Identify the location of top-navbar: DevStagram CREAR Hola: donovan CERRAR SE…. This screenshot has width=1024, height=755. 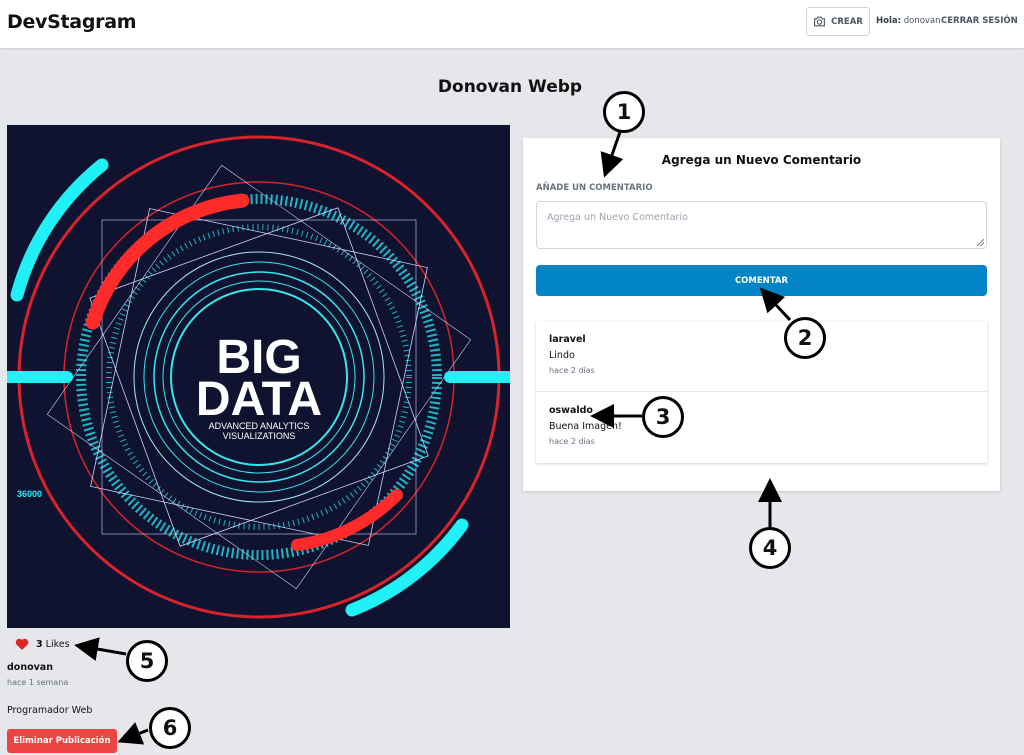
(512, 24).